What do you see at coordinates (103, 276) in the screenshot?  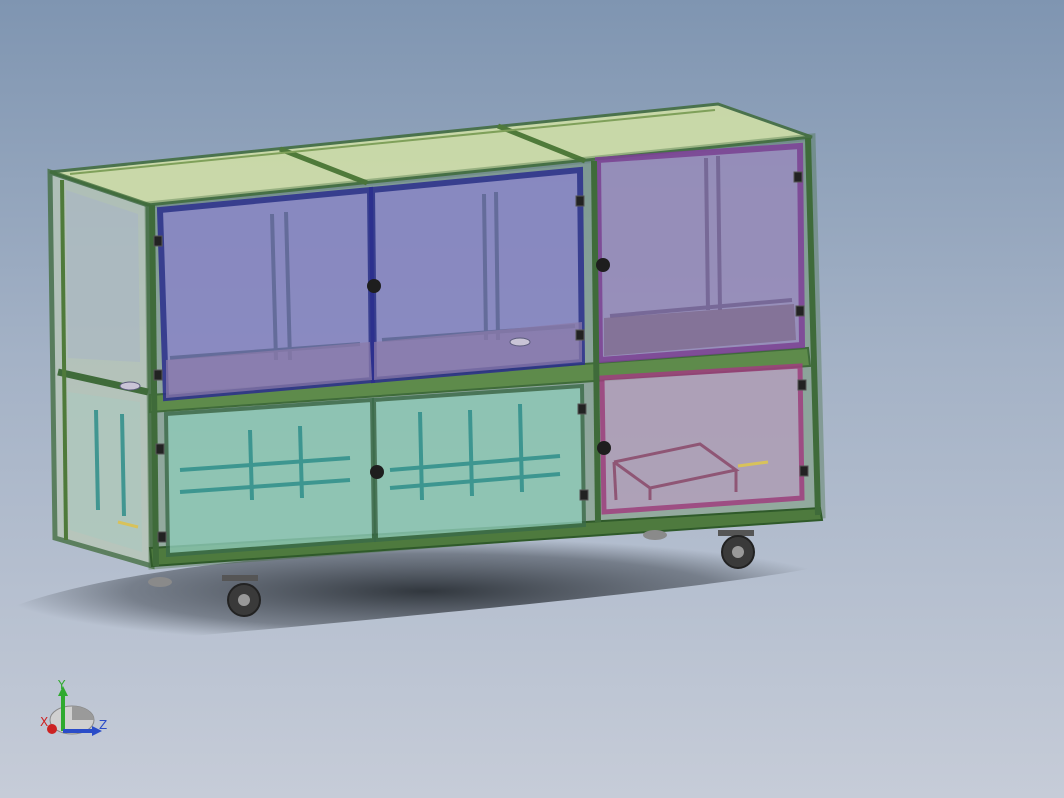 I see `left-side-upper-glass` at bounding box center [103, 276].